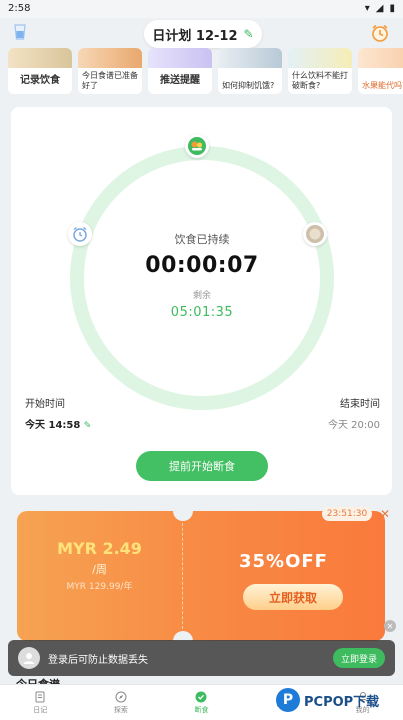 Image resolution: width=403 pixels, height=720 pixels. What do you see at coordinates (201, 696) in the screenshot?
I see `fasting-icon` at bounding box center [201, 696].